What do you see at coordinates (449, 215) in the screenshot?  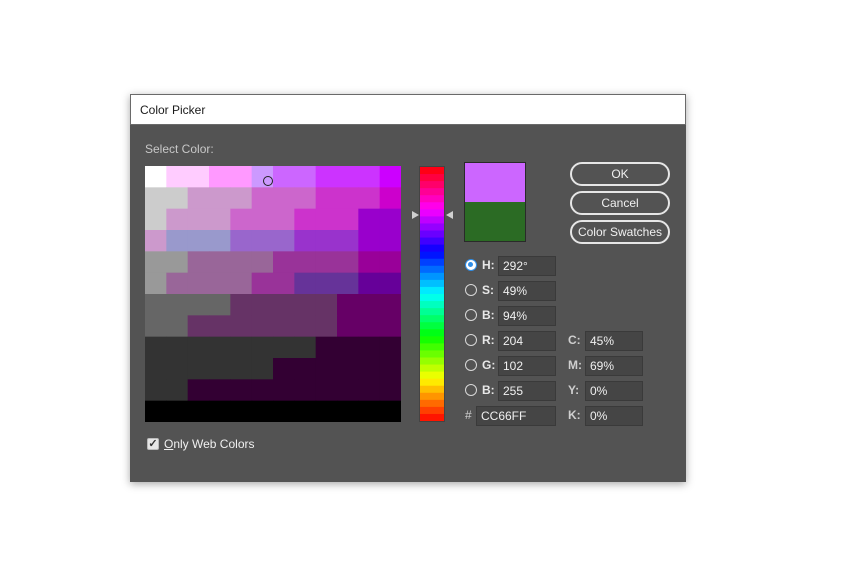 I see `hue-slider-right-arrow-icon` at bounding box center [449, 215].